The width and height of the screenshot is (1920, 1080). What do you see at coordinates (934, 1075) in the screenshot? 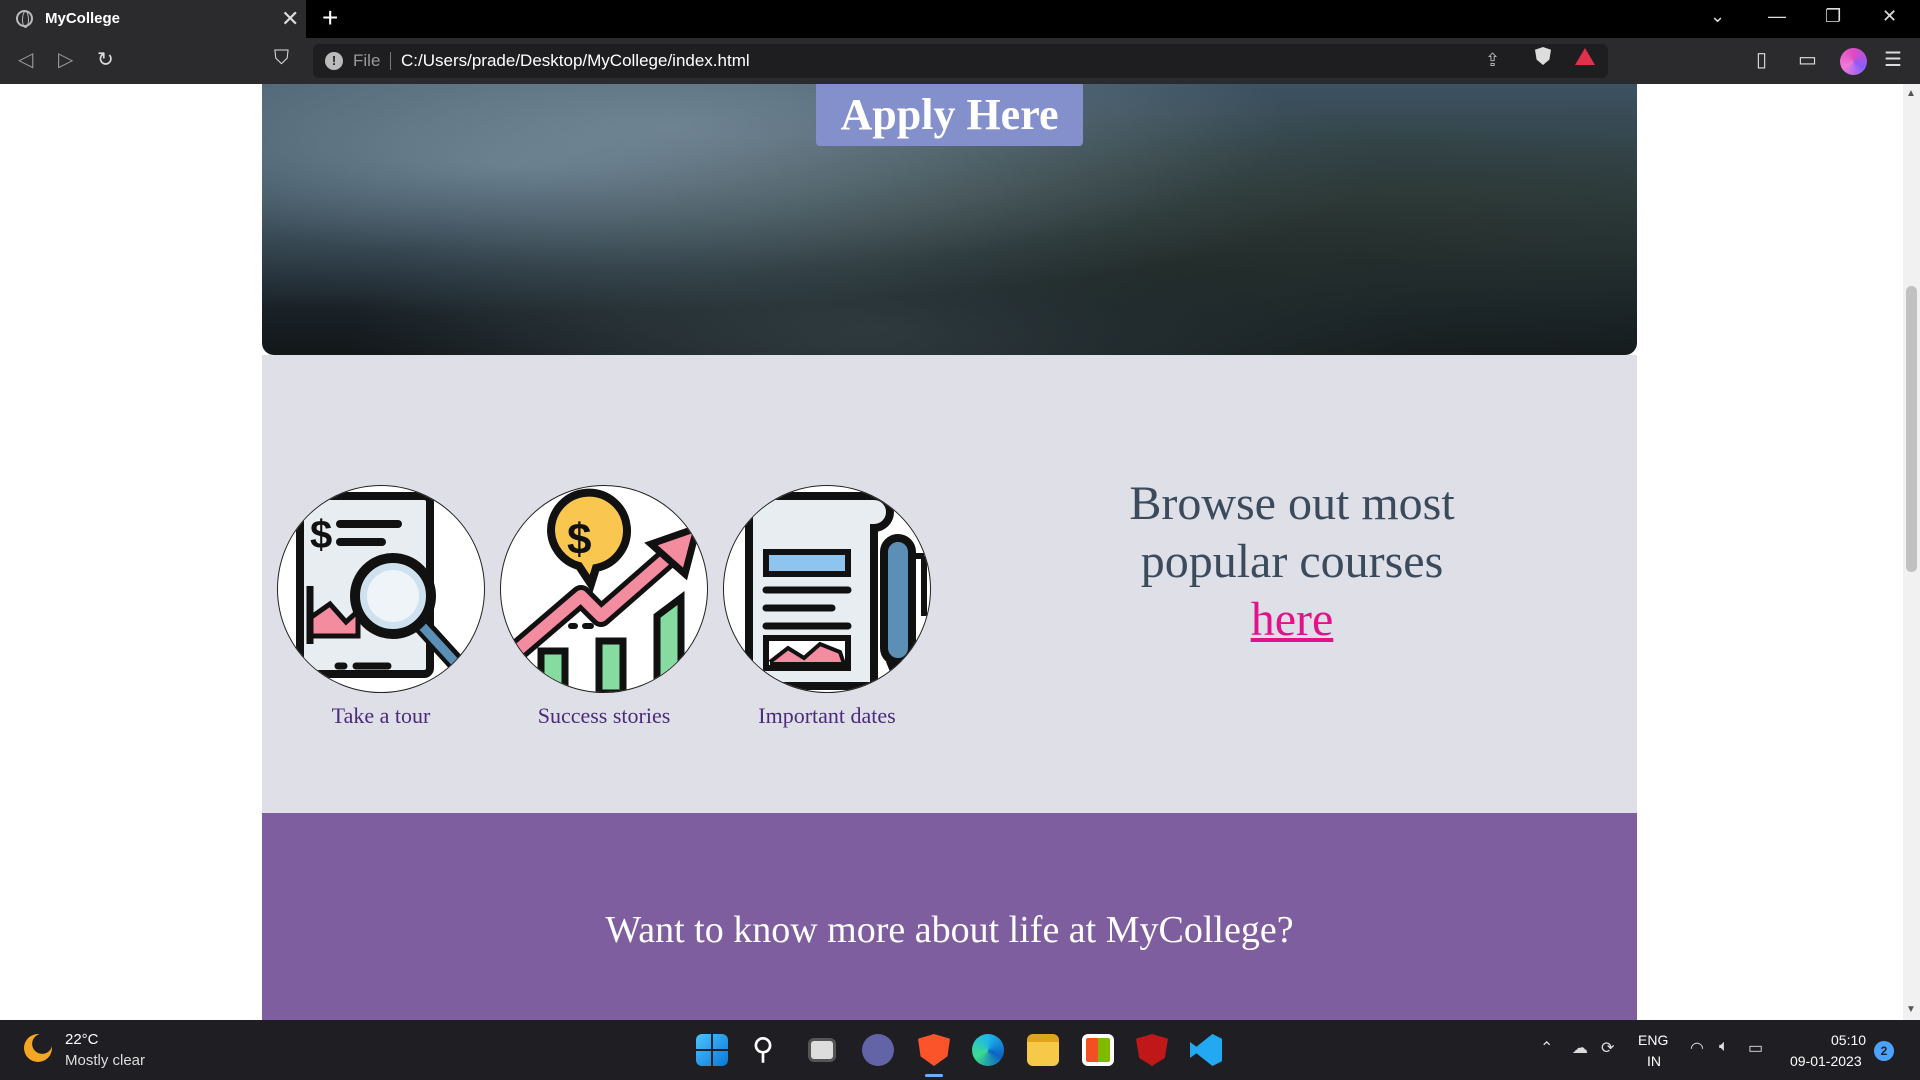
I see `brave-active-indicator` at bounding box center [934, 1075].